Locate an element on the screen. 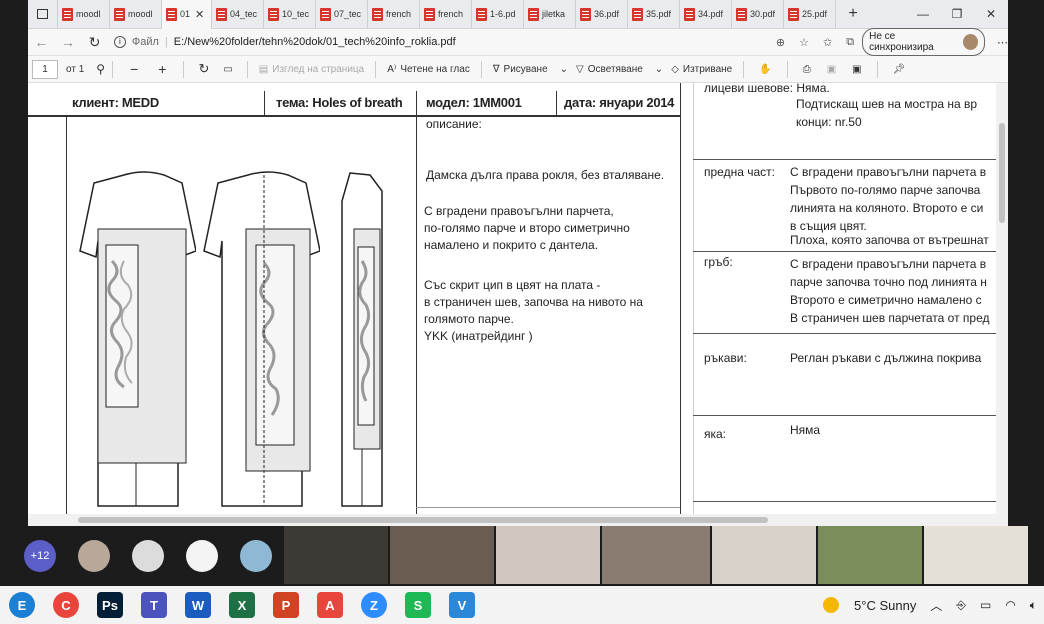  zoom-out-icon: − is located at coordinates (134, 69).